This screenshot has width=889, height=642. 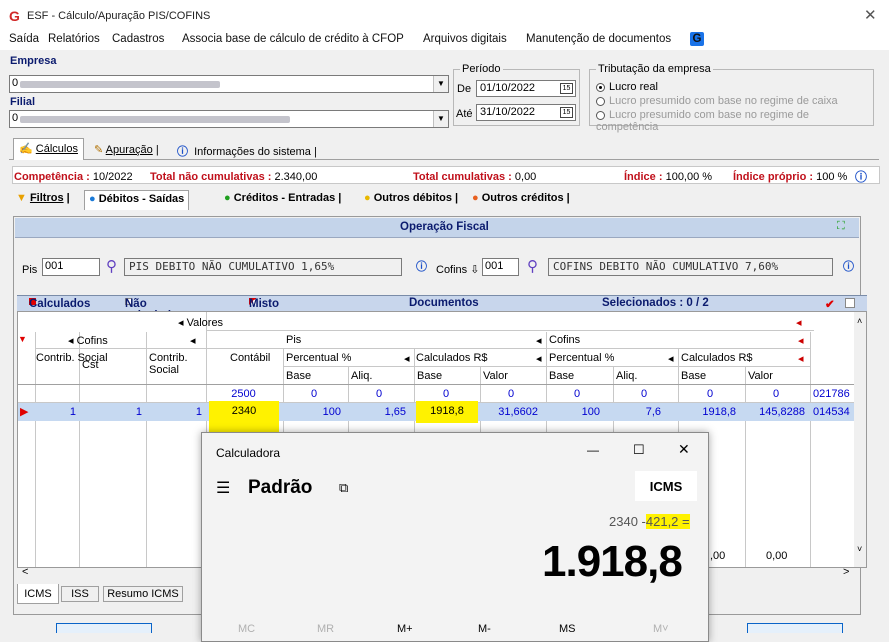 What do you see at coordinates (760, 376) in the screenshot?
I see `col-cofins-valor: Valor` at bounding box center [760, 376].